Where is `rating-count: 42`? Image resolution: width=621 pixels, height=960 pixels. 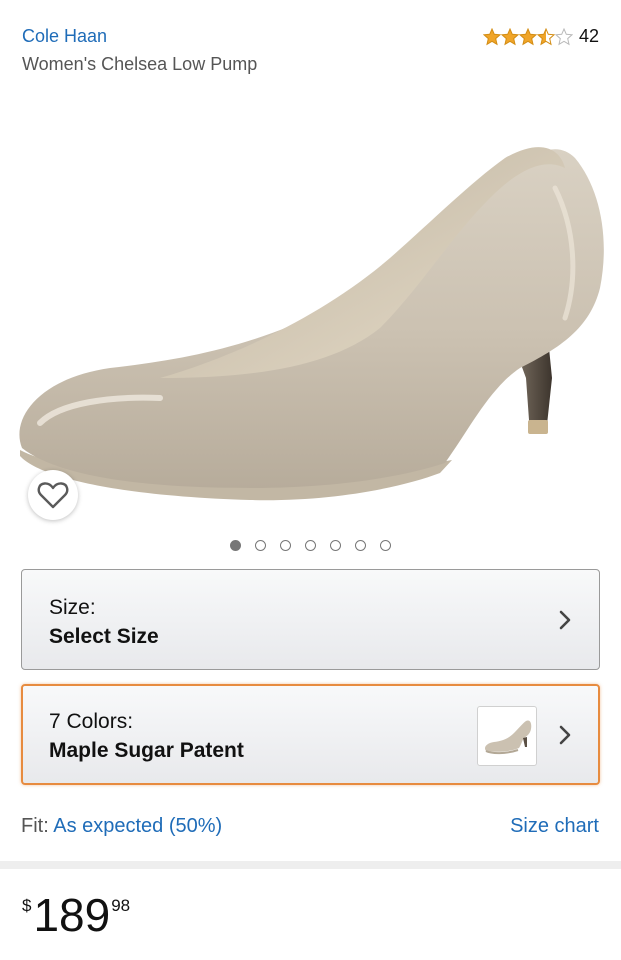
rating-count: 42 is located at coordinates (588, 36).